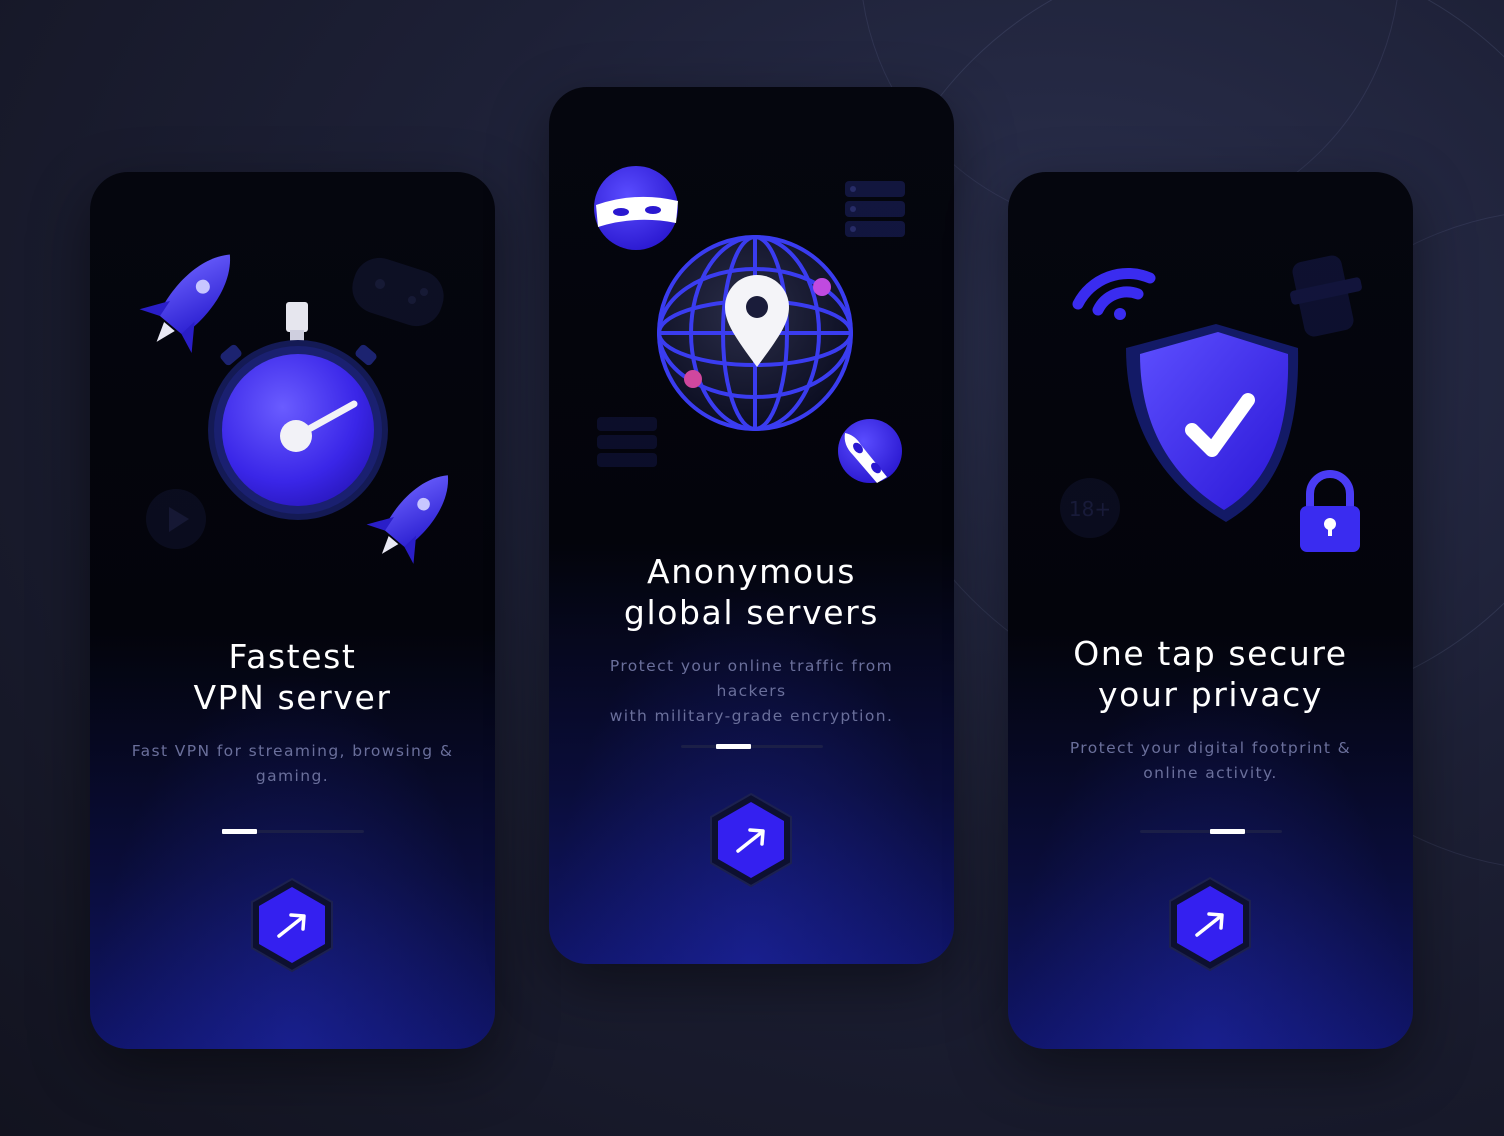 The height and width of the screenshot is (1136, 1504). What do you see at coordinates (751, 592) in the screenshot?
I see `screen-title: Anonymous global servers` at bounding box center [751, 592].